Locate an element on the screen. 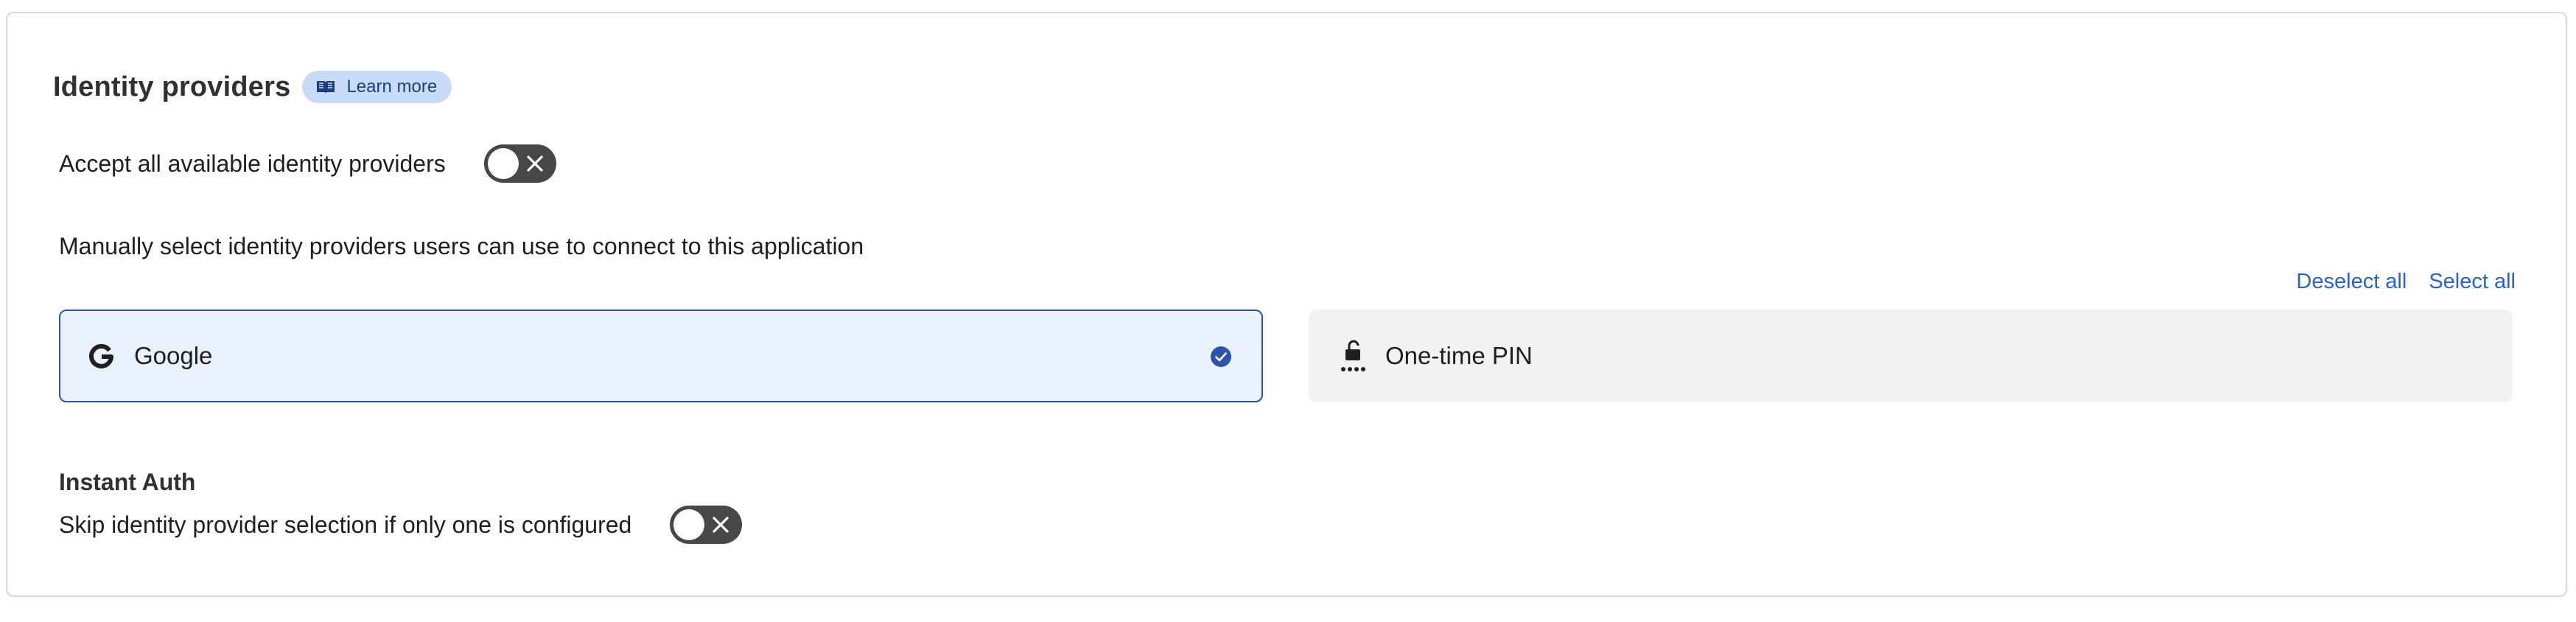  provider-card-google: Google is located at coordinates (661, 356).